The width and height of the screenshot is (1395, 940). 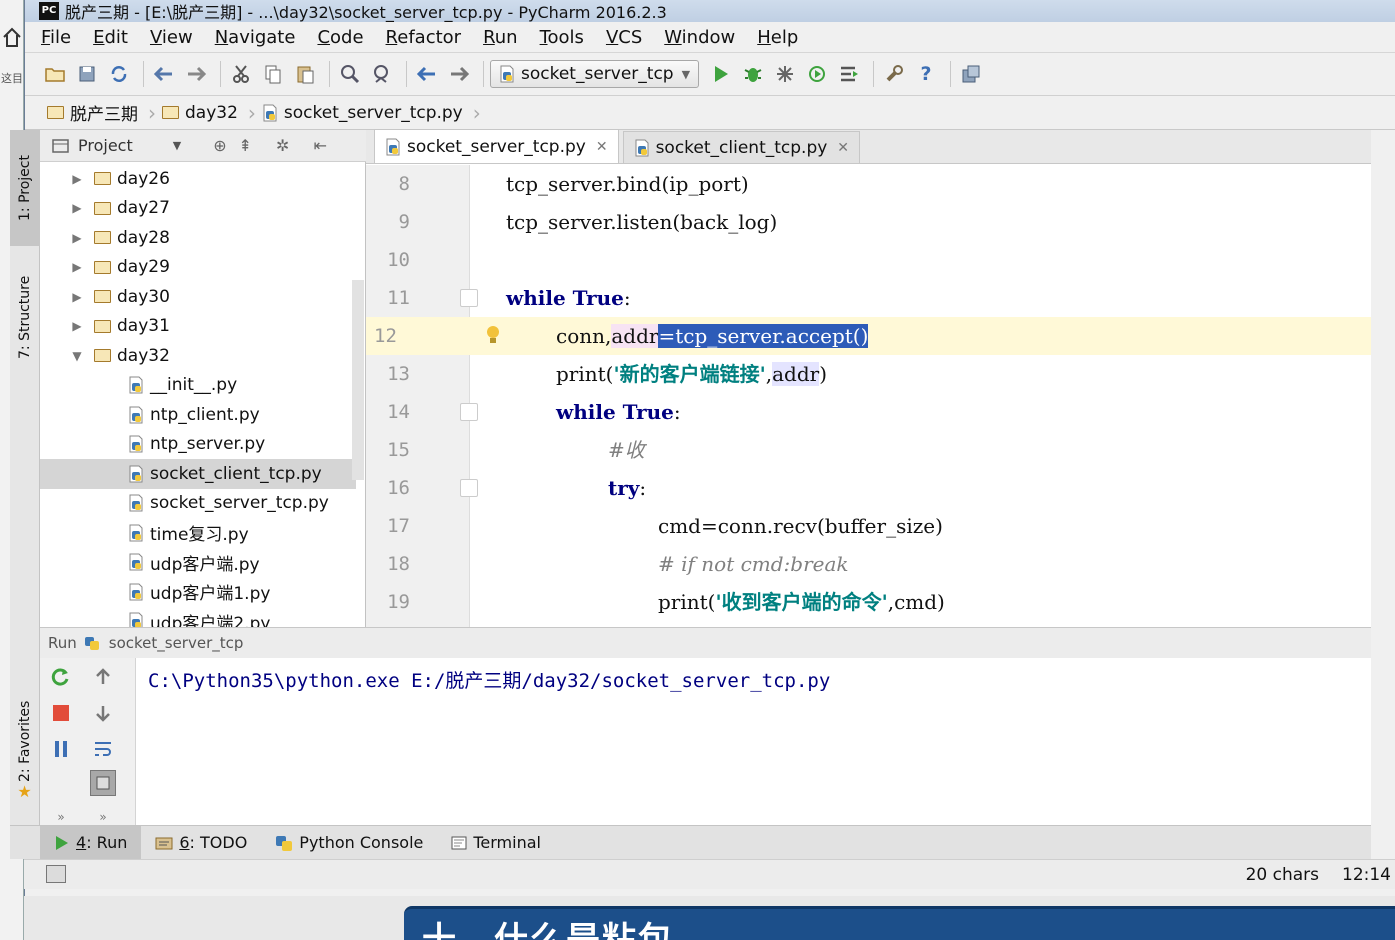 I want to click on paste-icon, so click(x=305, y=74).